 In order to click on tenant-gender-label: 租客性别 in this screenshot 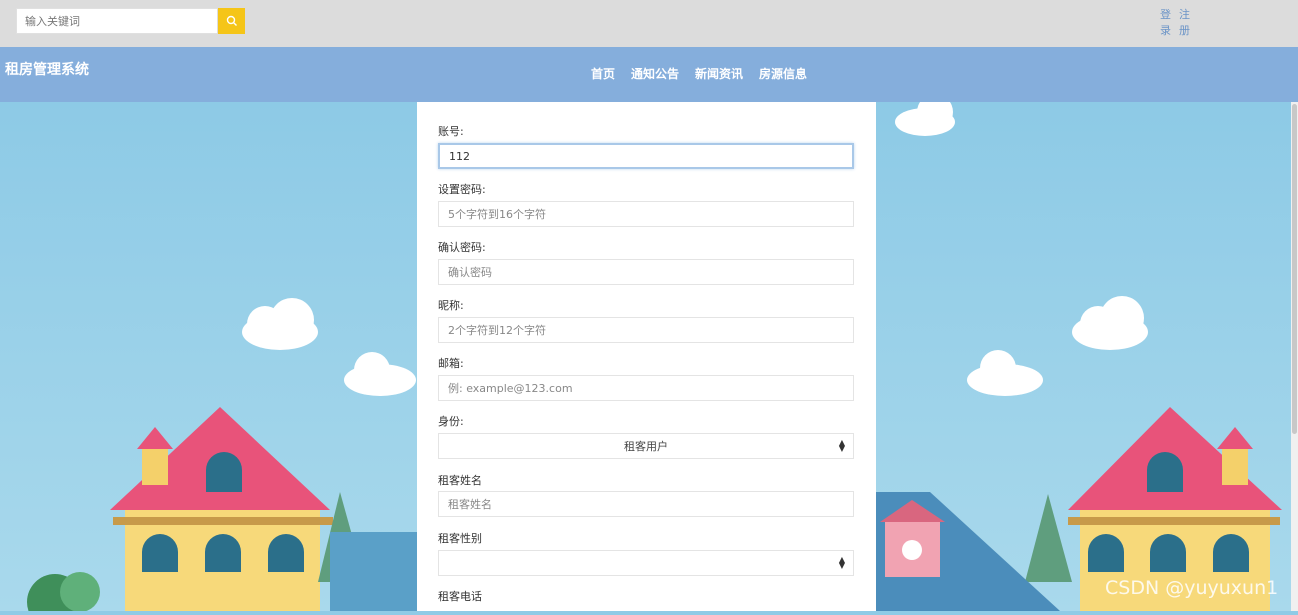, I will do `click(460, 538)`.